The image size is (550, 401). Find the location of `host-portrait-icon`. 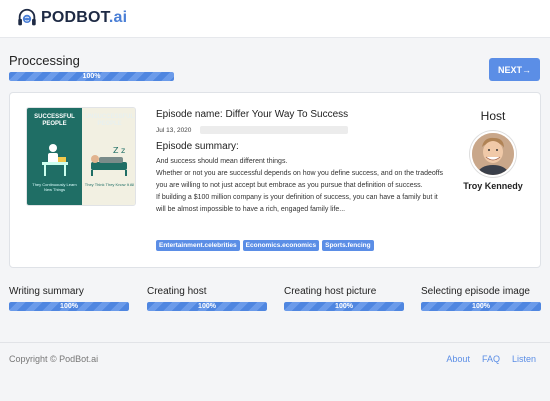

host-portrait-icon is located at coordinates (493, 154).